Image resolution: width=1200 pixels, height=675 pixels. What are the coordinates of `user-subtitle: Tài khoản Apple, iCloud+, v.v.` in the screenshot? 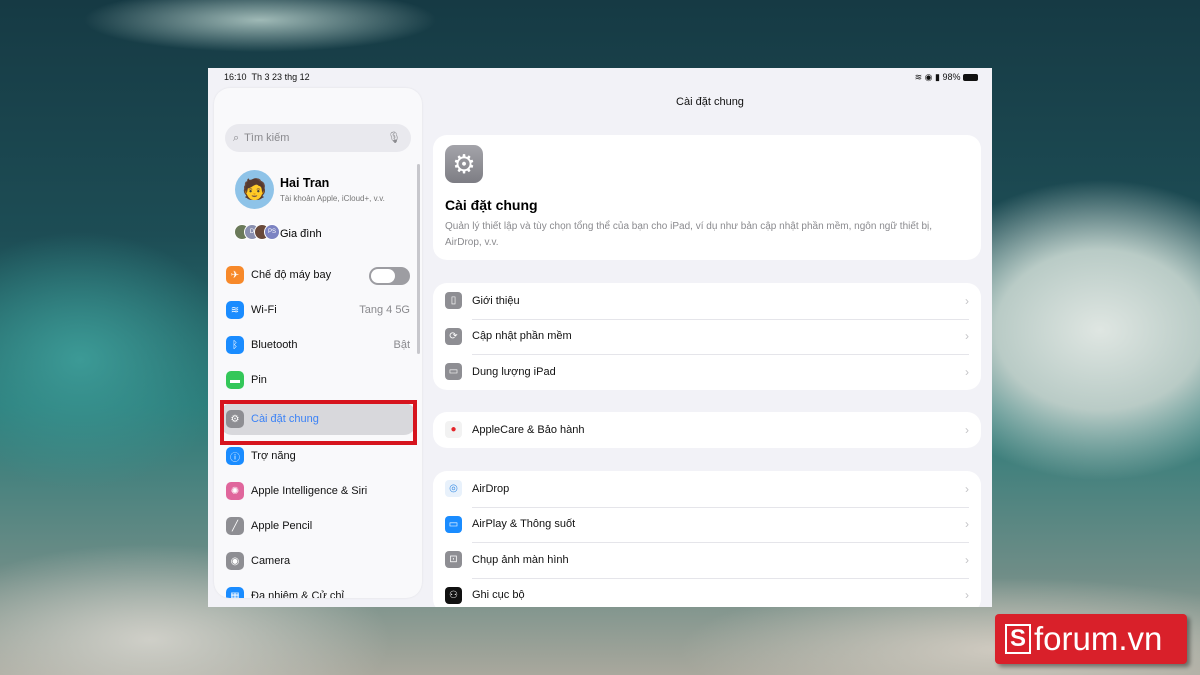 It's located at (332, 198).